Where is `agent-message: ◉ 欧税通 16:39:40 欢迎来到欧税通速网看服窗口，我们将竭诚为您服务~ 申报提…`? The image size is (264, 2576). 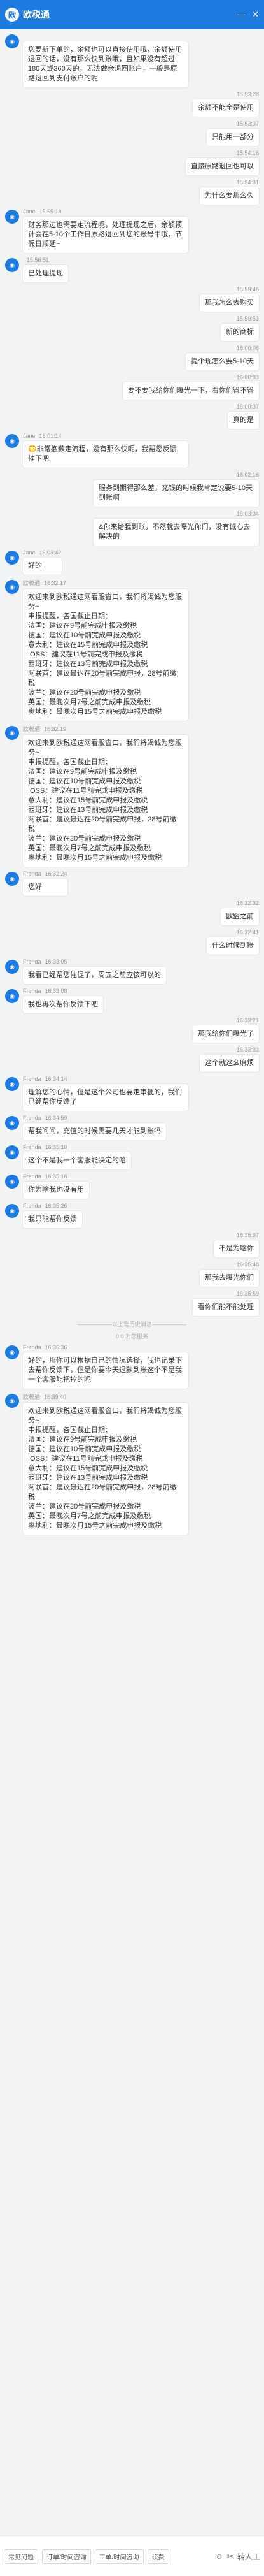 agent-message: ◉ 欧税通 16:39:40 欢迎来到欧税通速网看服窗口，我们将竭诚为您服务~ 申报提… is located at coordinates (132, 1464).